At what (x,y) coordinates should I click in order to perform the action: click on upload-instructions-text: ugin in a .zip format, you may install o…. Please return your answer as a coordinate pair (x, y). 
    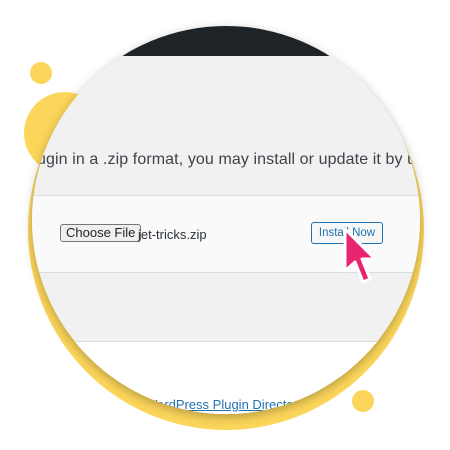
    Looking at the image, I should click on (228, 159).